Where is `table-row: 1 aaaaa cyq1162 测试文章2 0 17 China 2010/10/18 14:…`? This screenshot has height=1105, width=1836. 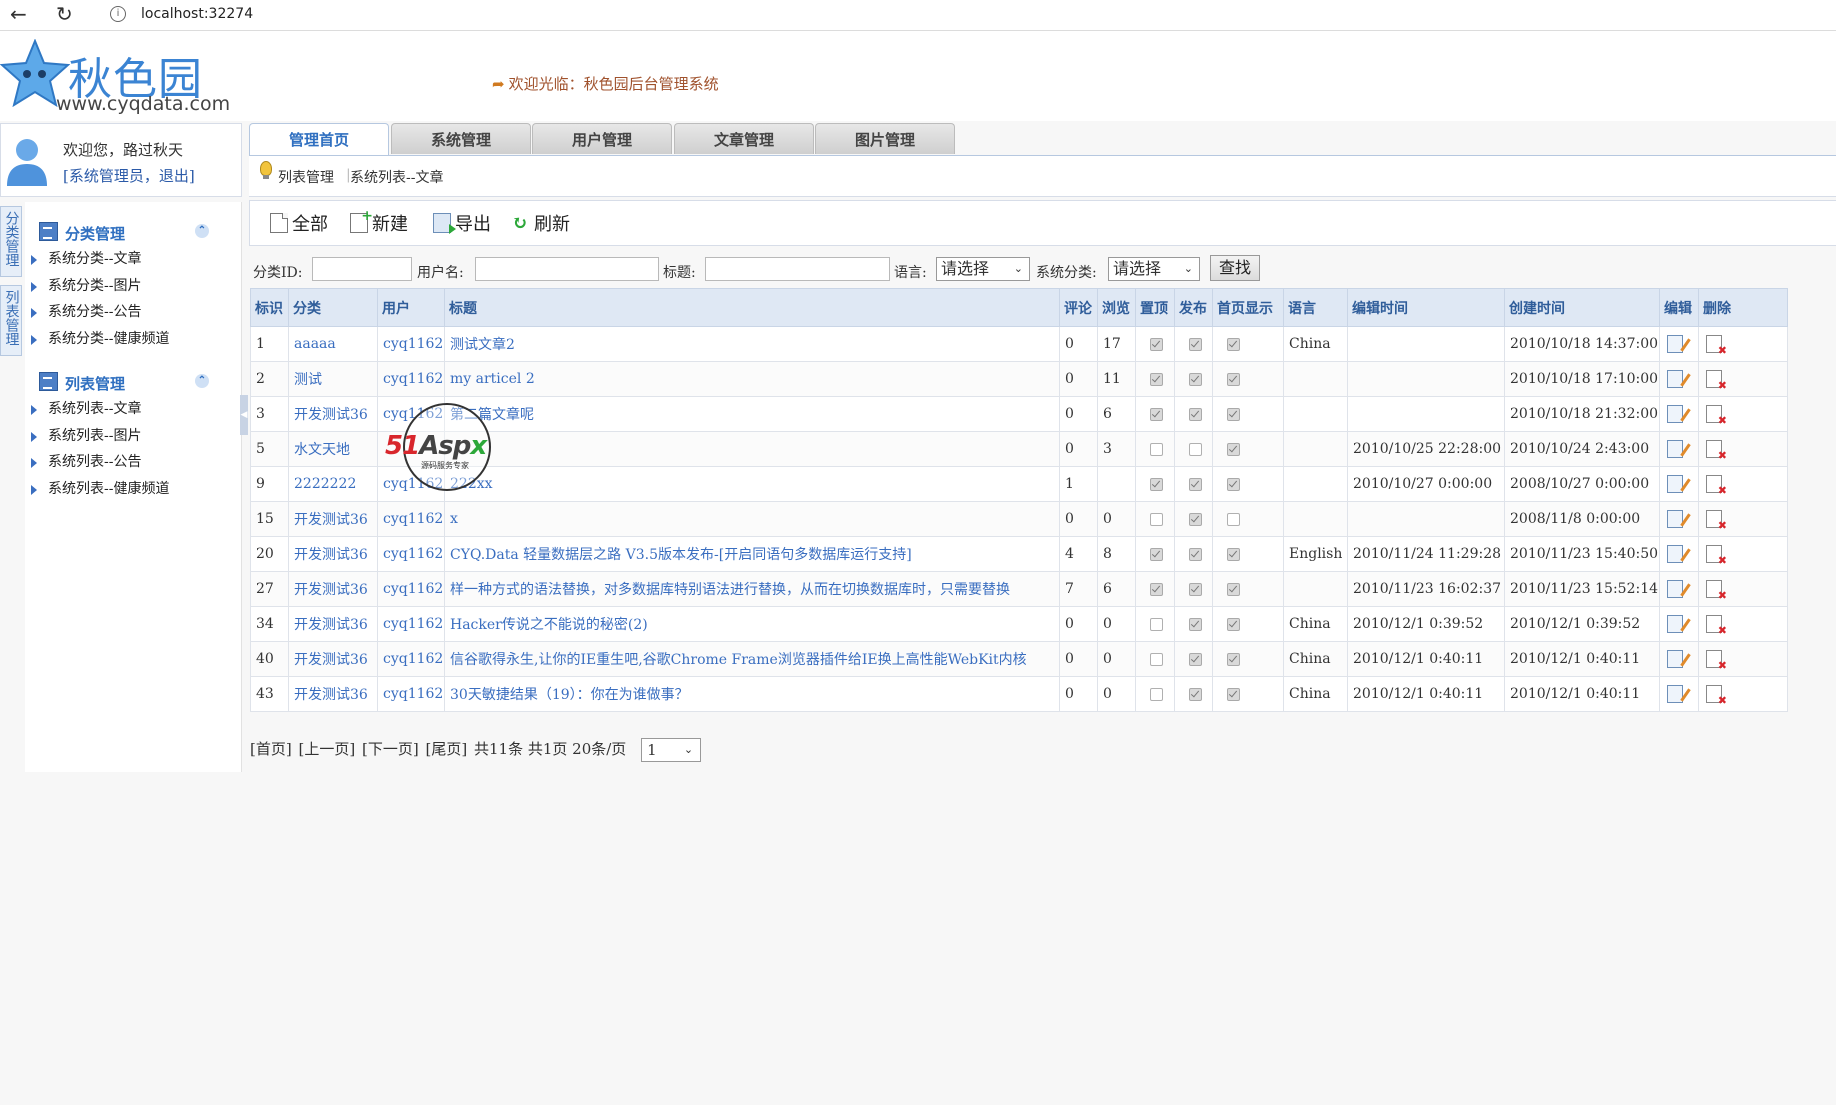 table-row: 1 aaaaa cyq1162 测试文章2 0 17 China 2010/10/18 14:… is located at coordinates (1019, 344).